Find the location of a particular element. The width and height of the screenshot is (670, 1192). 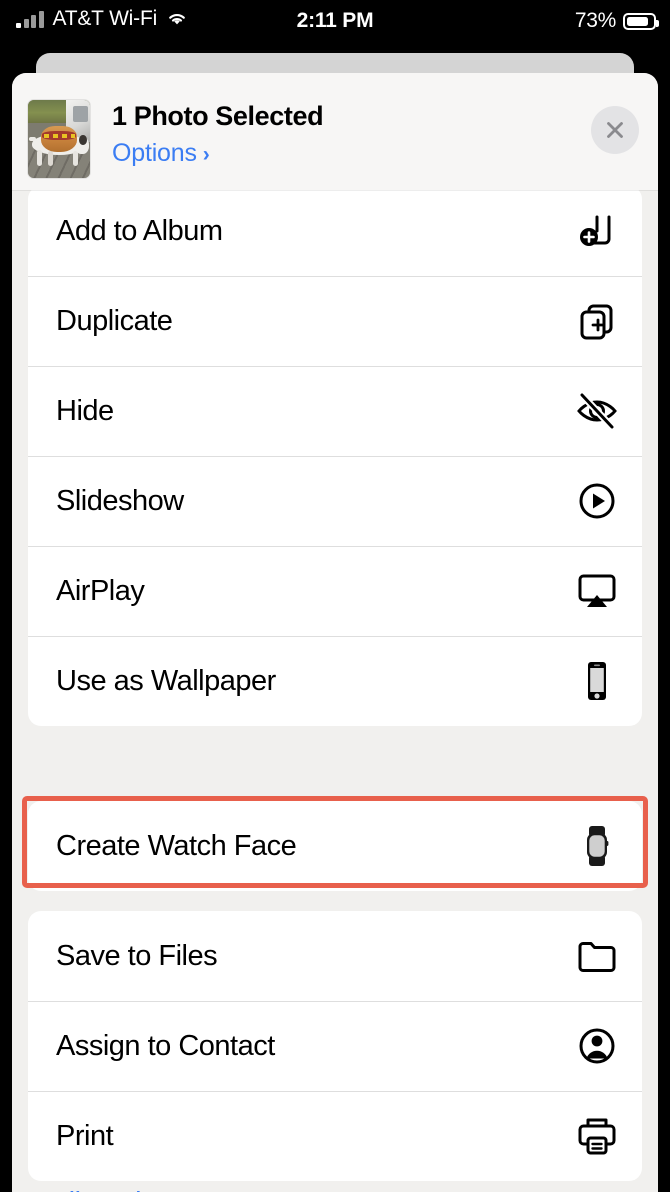

status-bar: AT&T Wi-Fi 2:11 PM 73% is located at coordinates (335, 22).